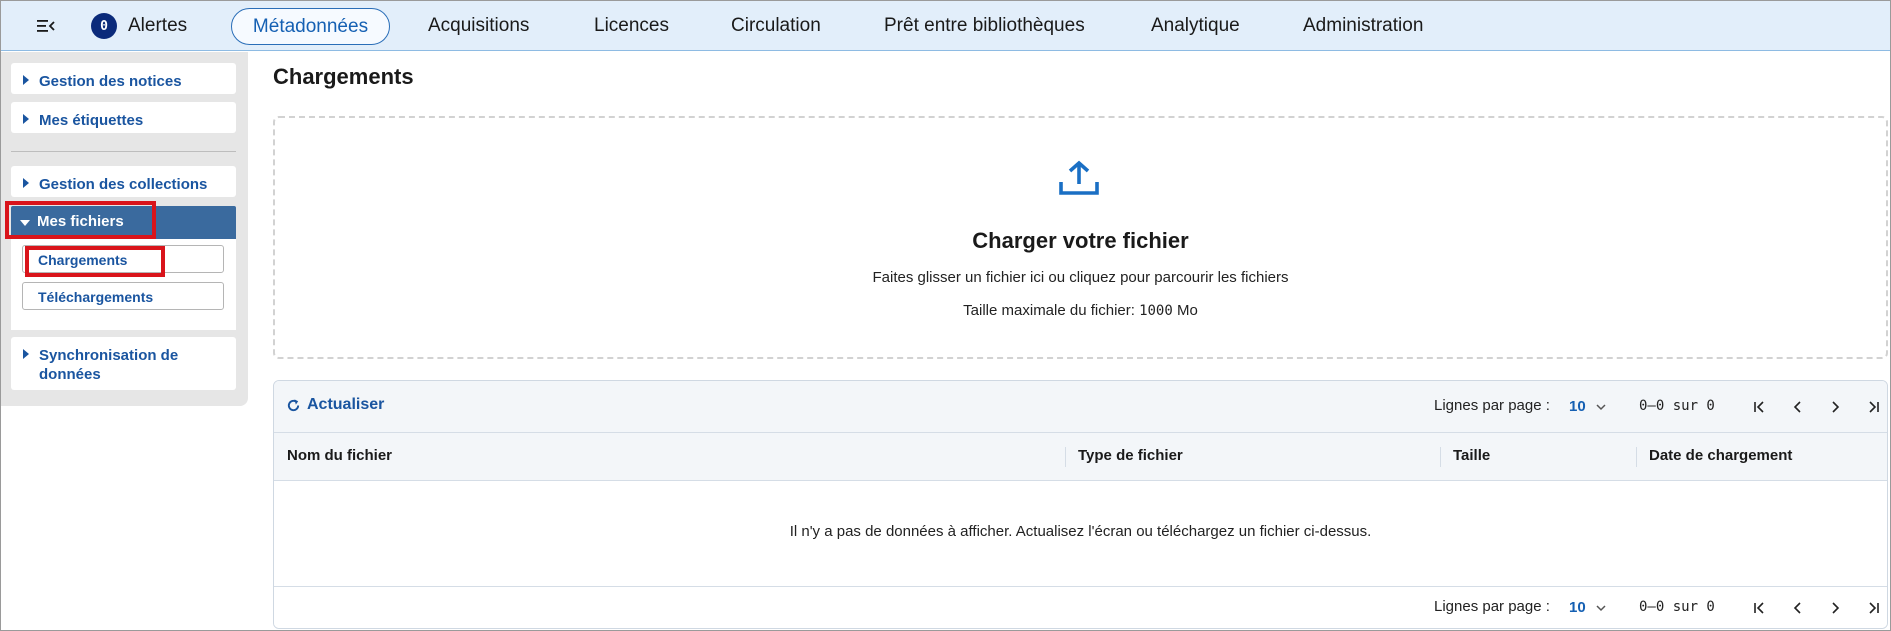 The image size is (1891, 631). Describe the element at coordinates (80, 220) in the screenshot. I see `highlight-box-mes-fichiers` at that location.